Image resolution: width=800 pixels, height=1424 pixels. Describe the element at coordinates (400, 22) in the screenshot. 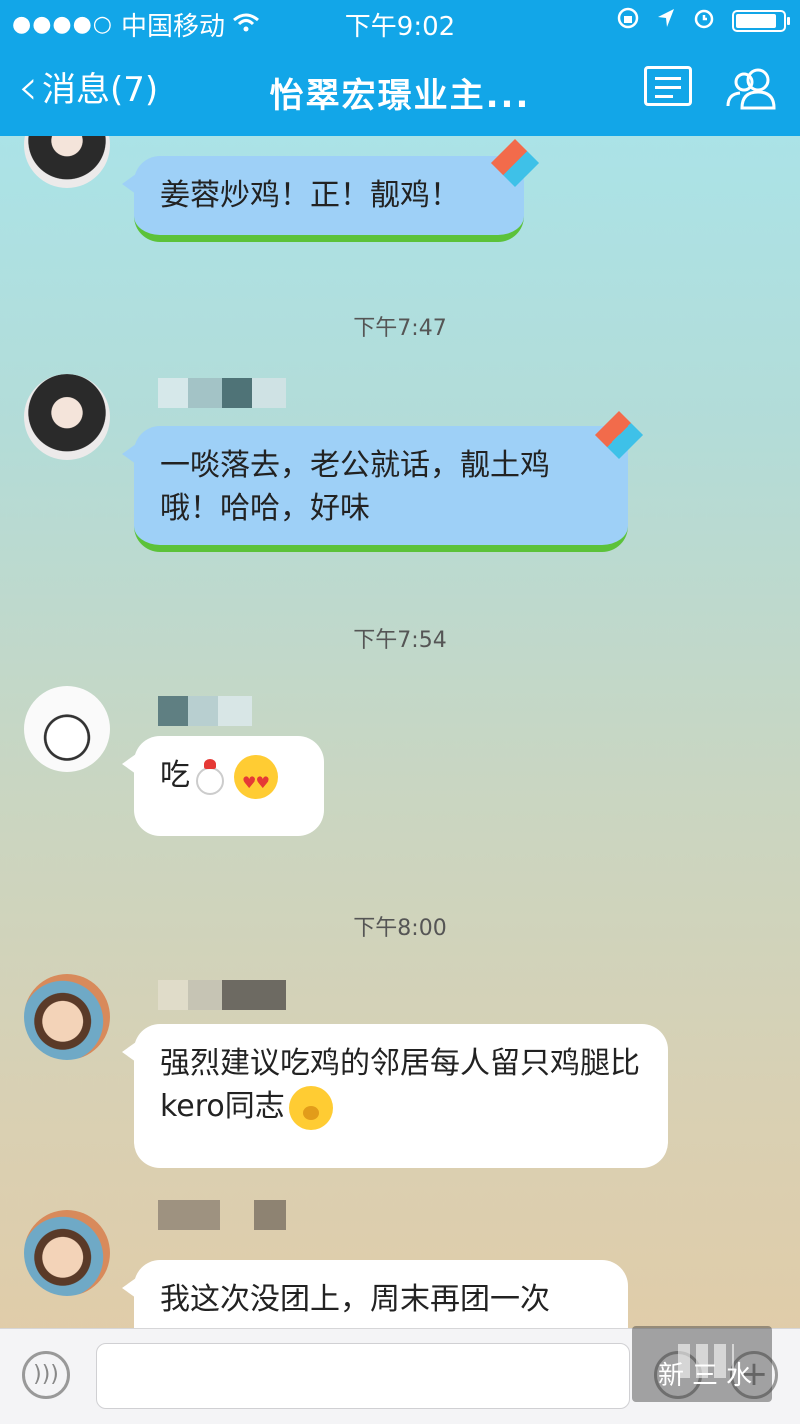

I see `status-bar: ●●●●○ 中国移动 下午9:02` at that location.